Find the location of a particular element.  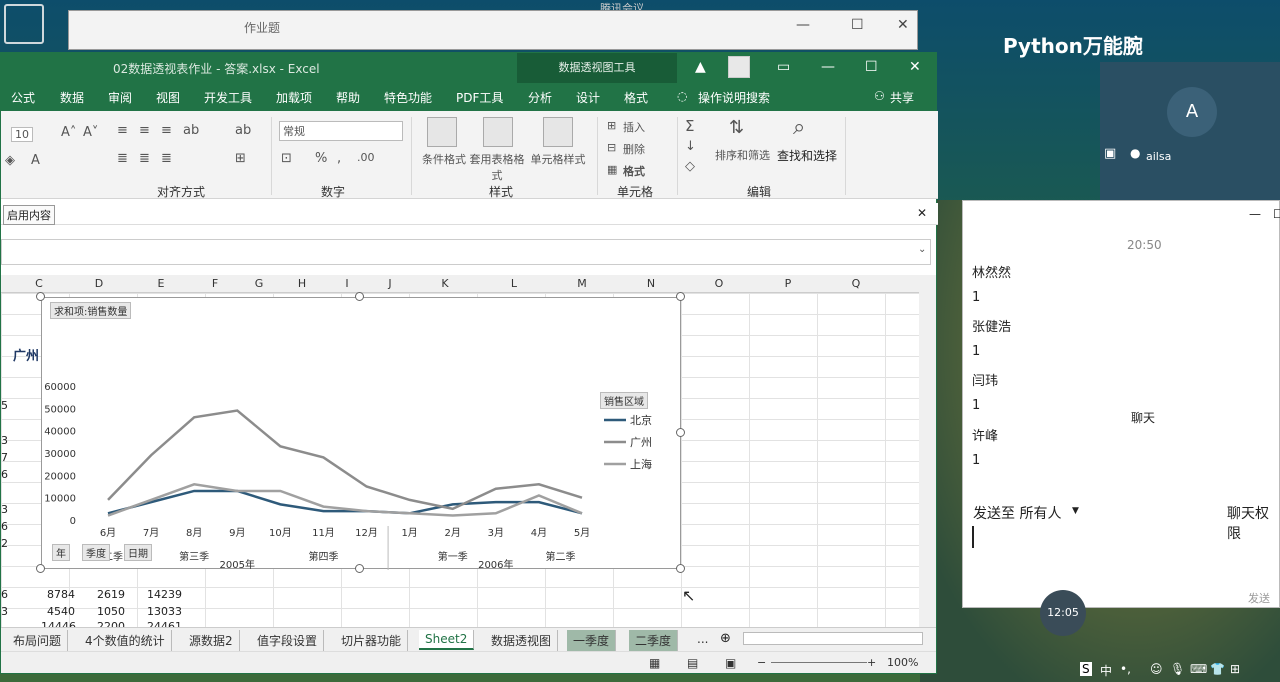

tell-me-search: 操作说明搜索 is located at coordinates (734, 97).